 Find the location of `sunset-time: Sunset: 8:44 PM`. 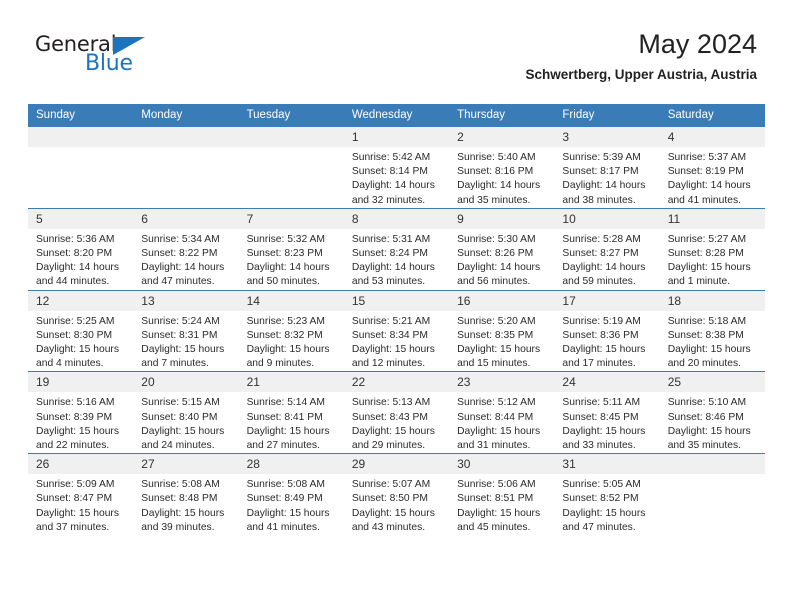

sunset-time: Sunset: 8:44 PM is located at coordinates (495, 417).